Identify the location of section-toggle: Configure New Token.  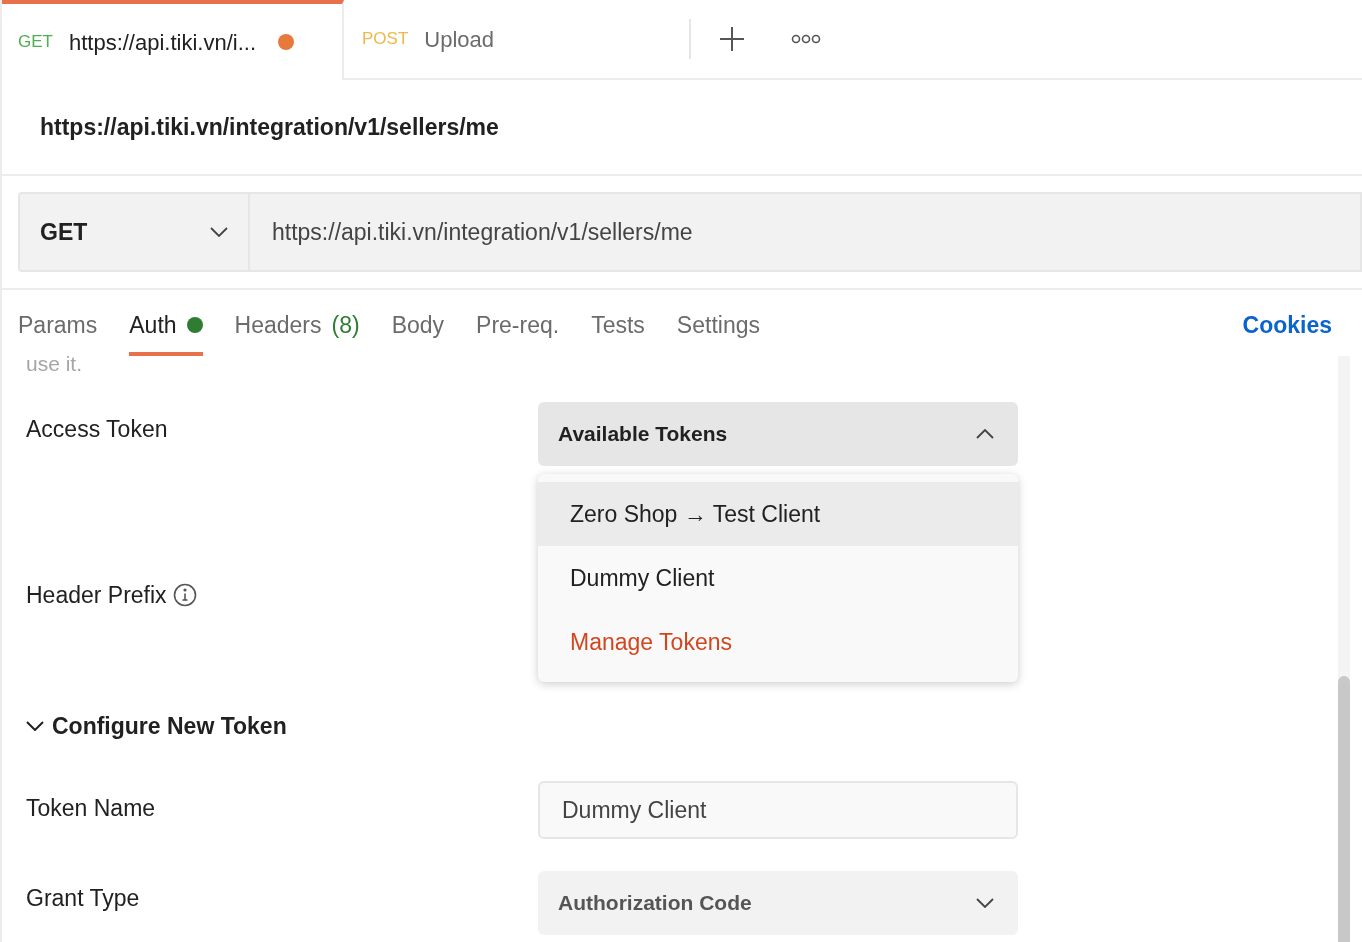
(156, 725).